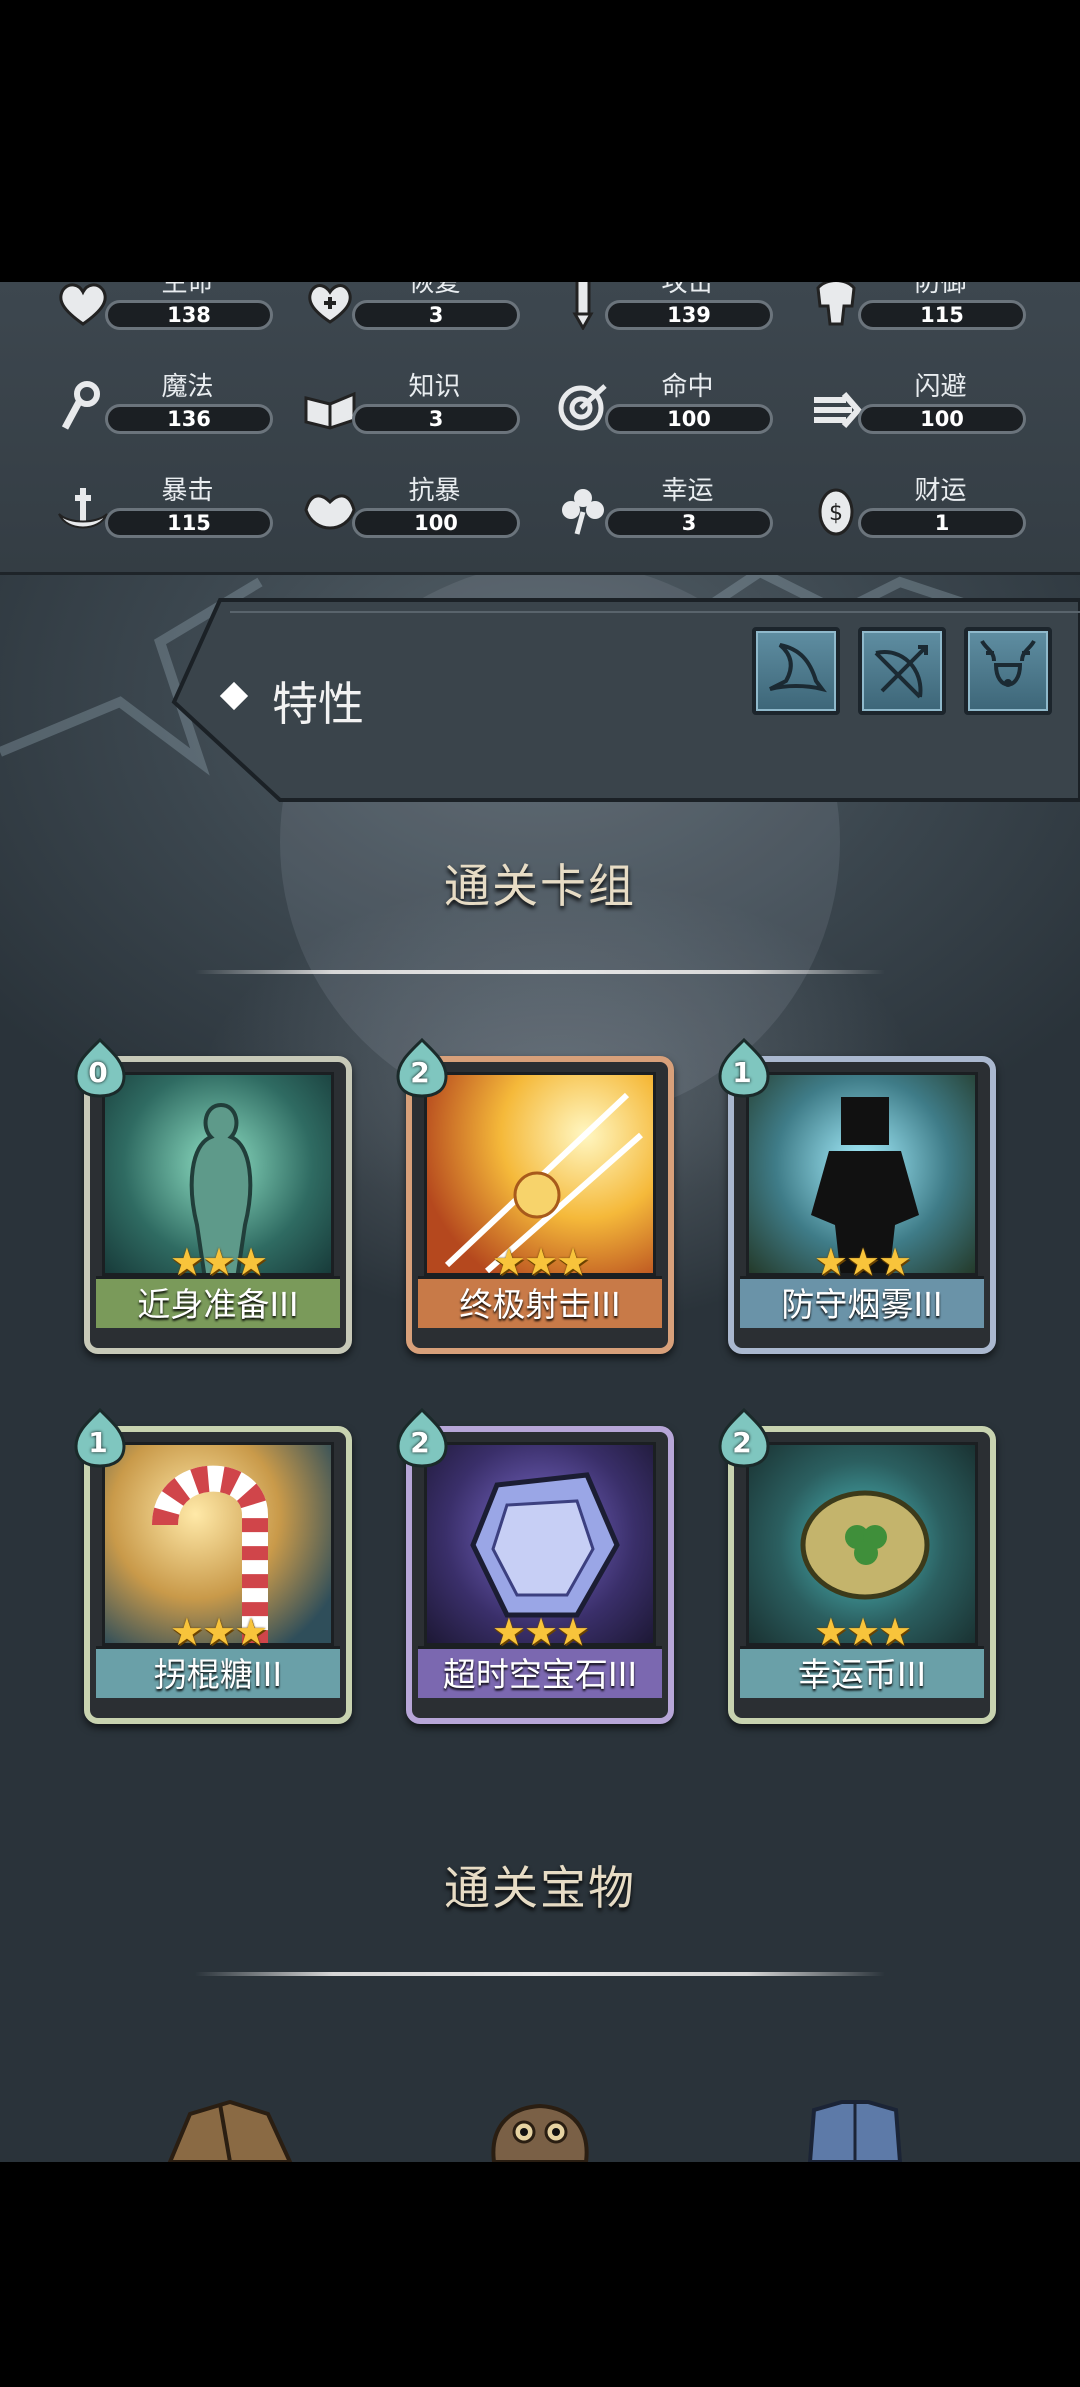 This screenshot has height=2387, width=1080. I want to click on card-name: 终极射击III, so click(540, 1302).